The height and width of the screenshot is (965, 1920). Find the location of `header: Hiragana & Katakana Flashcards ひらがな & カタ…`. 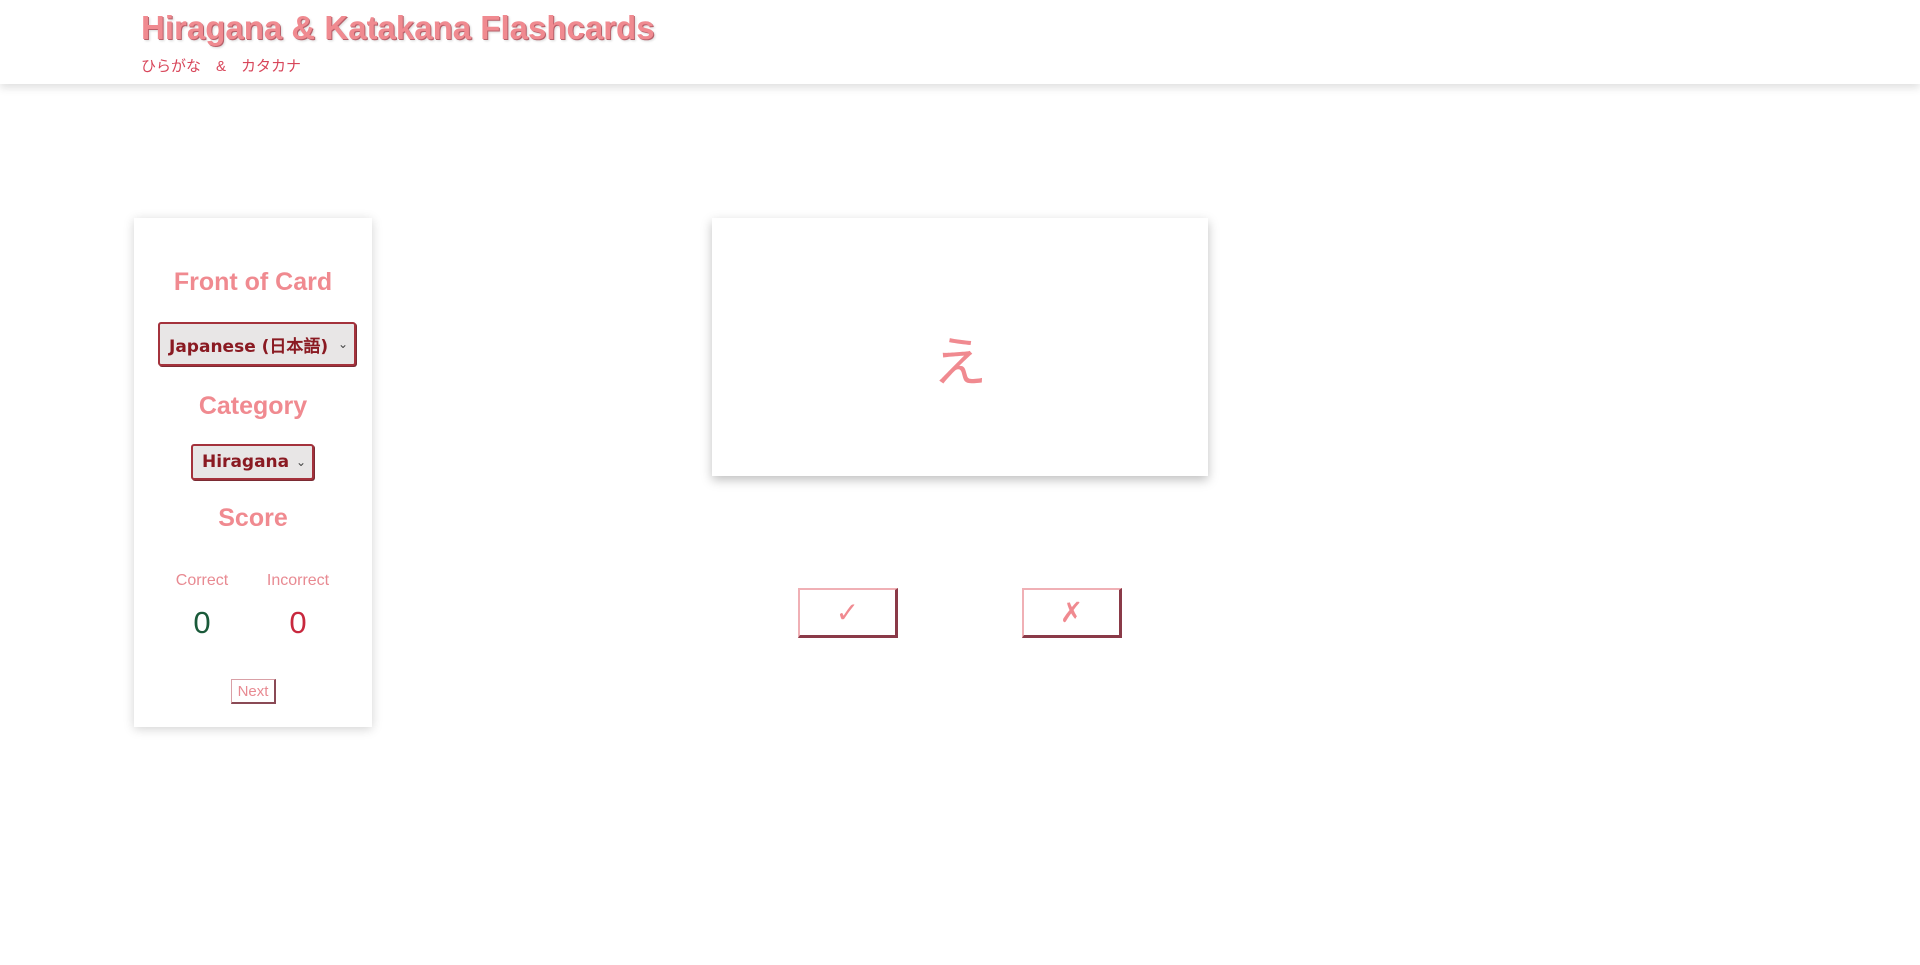

header: Hiragana & Katakana Flashcards ひらがな & カタ… is located at coordinates (960, 42).